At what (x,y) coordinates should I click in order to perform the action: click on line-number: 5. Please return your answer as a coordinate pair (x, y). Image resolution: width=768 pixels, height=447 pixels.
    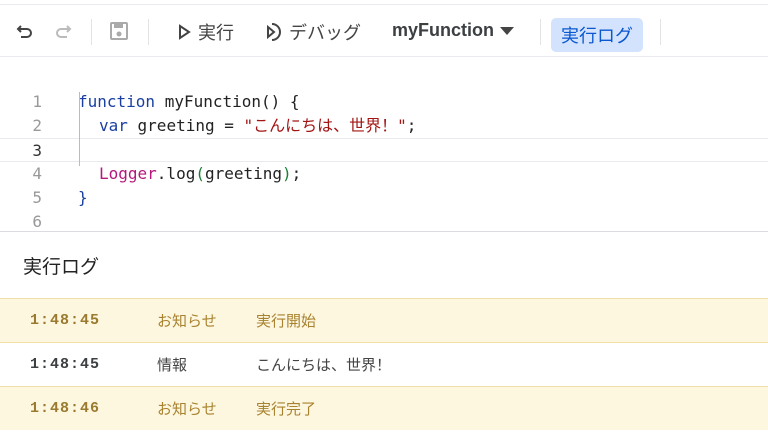
    Looking at the image, I should click on (37, 197).